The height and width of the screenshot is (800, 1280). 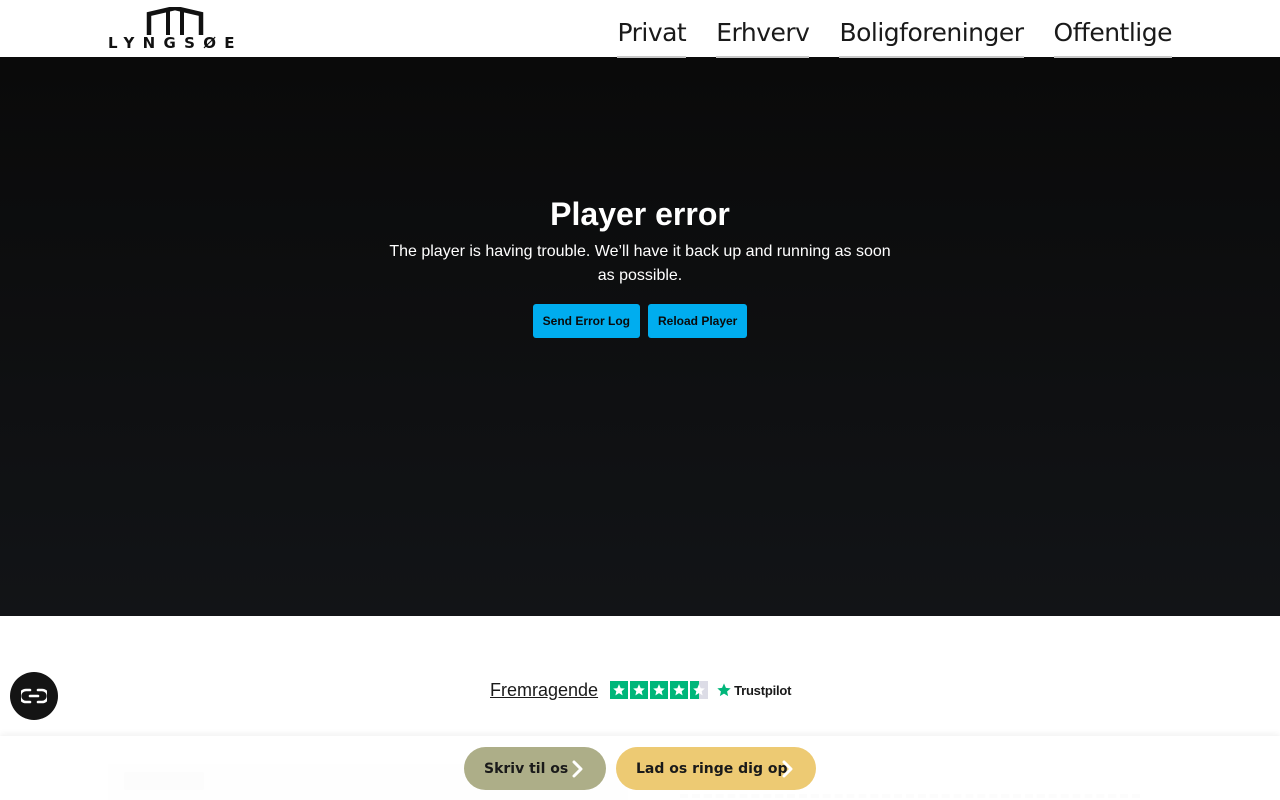 I want to click on call-me-back-label: Lad os ringe dig op, so click(x=712, y=768).